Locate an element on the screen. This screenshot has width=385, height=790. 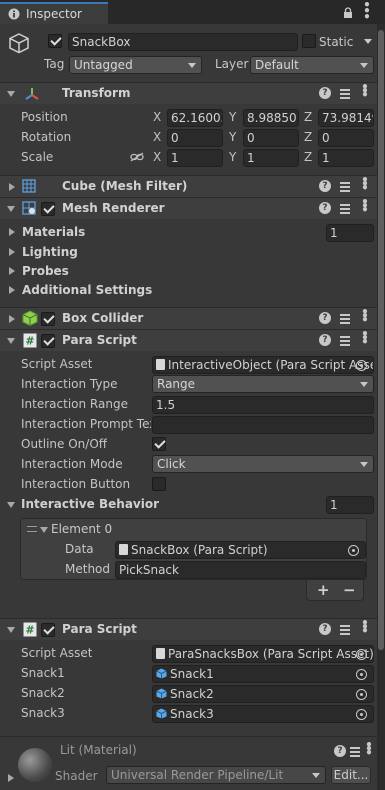
box-collider-header: Box Collider ? • • • is located at coordinates (188, 317).